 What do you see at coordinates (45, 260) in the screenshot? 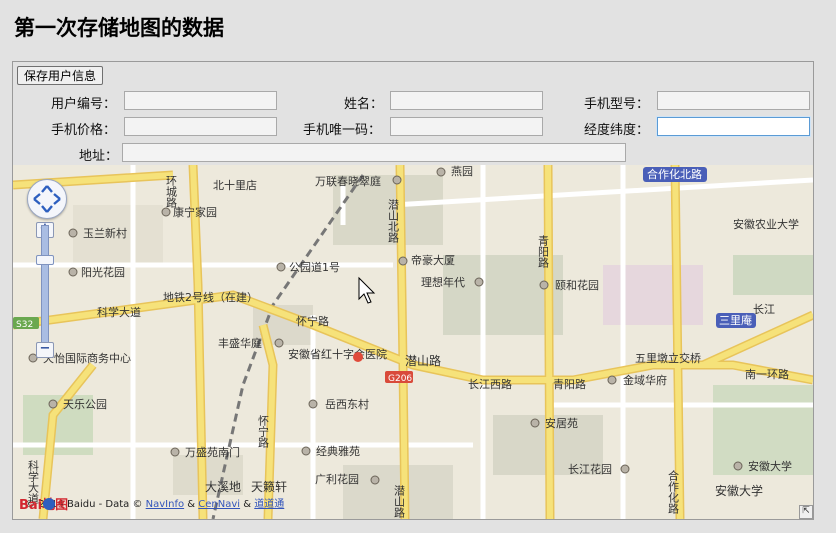
I see `zoom-slider-handle` at bounding box center [45, 260].